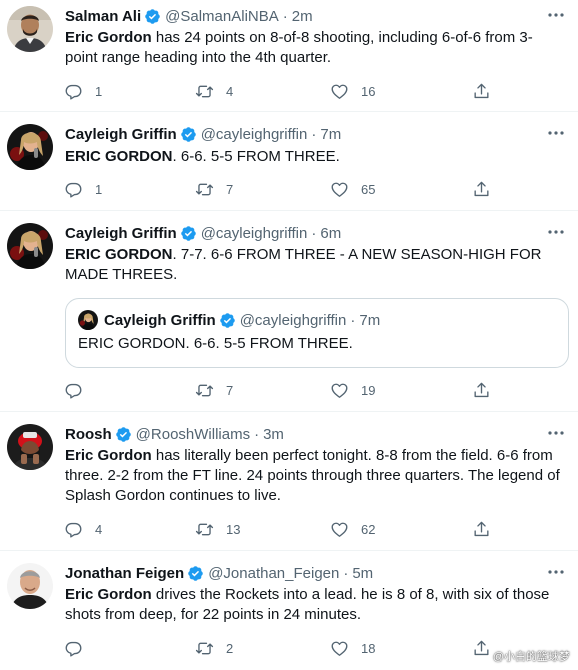 This screenshot has height=670, width=578. What do you see at coordinates (229, 320) in the screenshot?
I see `quoted-tweet-header: Cayleigh Griffin @cayleighgriffin · 7m` at bounding box center [229, 320].